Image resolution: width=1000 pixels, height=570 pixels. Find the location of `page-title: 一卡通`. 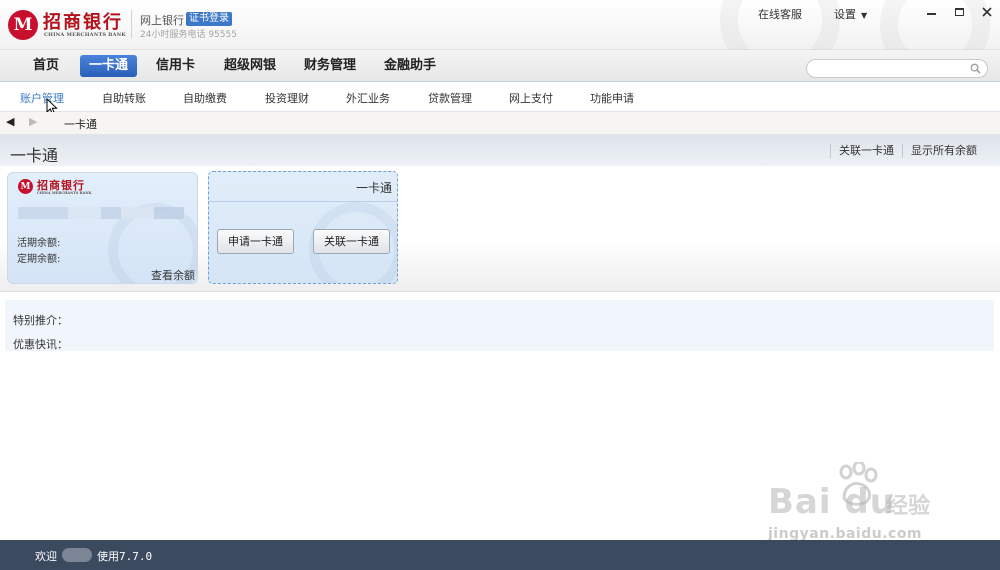

page-title: 一卡通 is located at coordinates (34, 155).